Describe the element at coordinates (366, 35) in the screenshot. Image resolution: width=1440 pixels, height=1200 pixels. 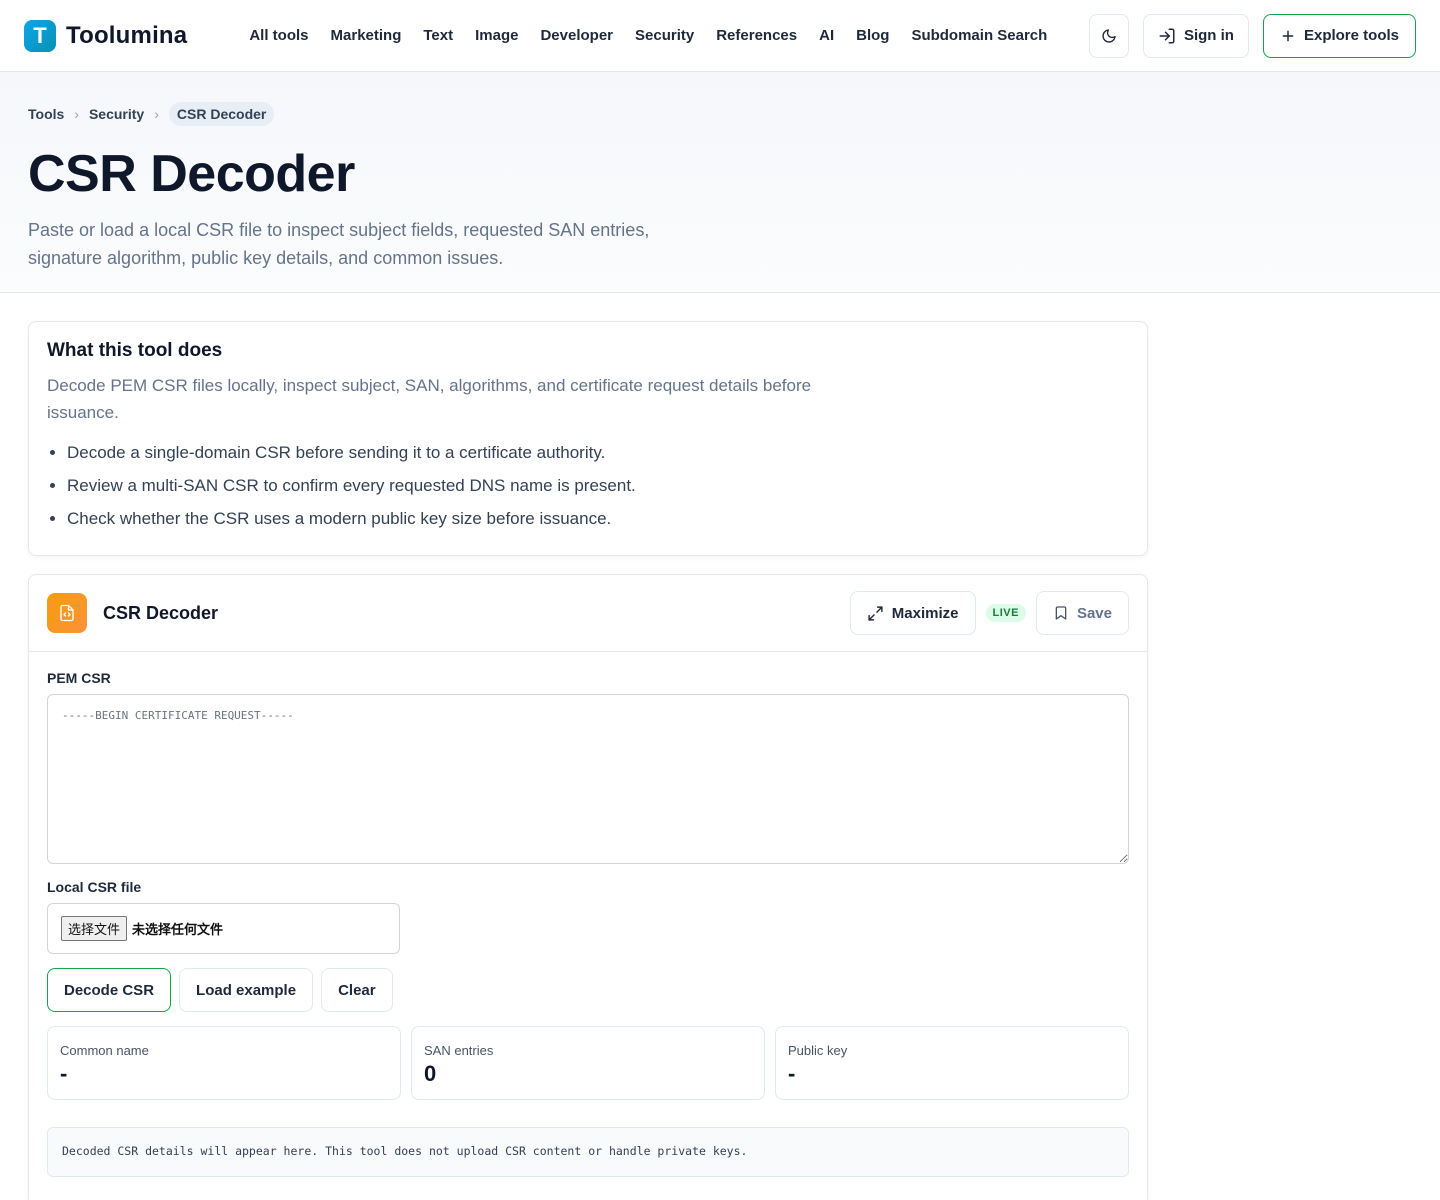
I see `nav-link-marketing: Marketing` at that location.